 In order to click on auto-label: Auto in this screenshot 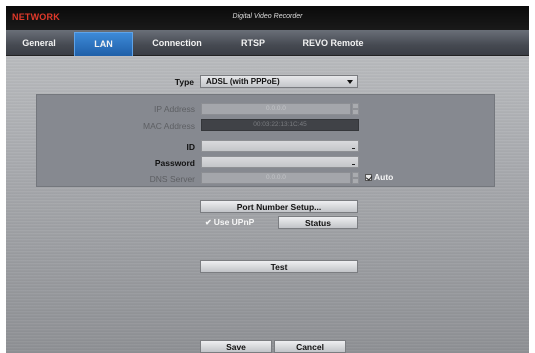, I will do `click(384, 177)`.